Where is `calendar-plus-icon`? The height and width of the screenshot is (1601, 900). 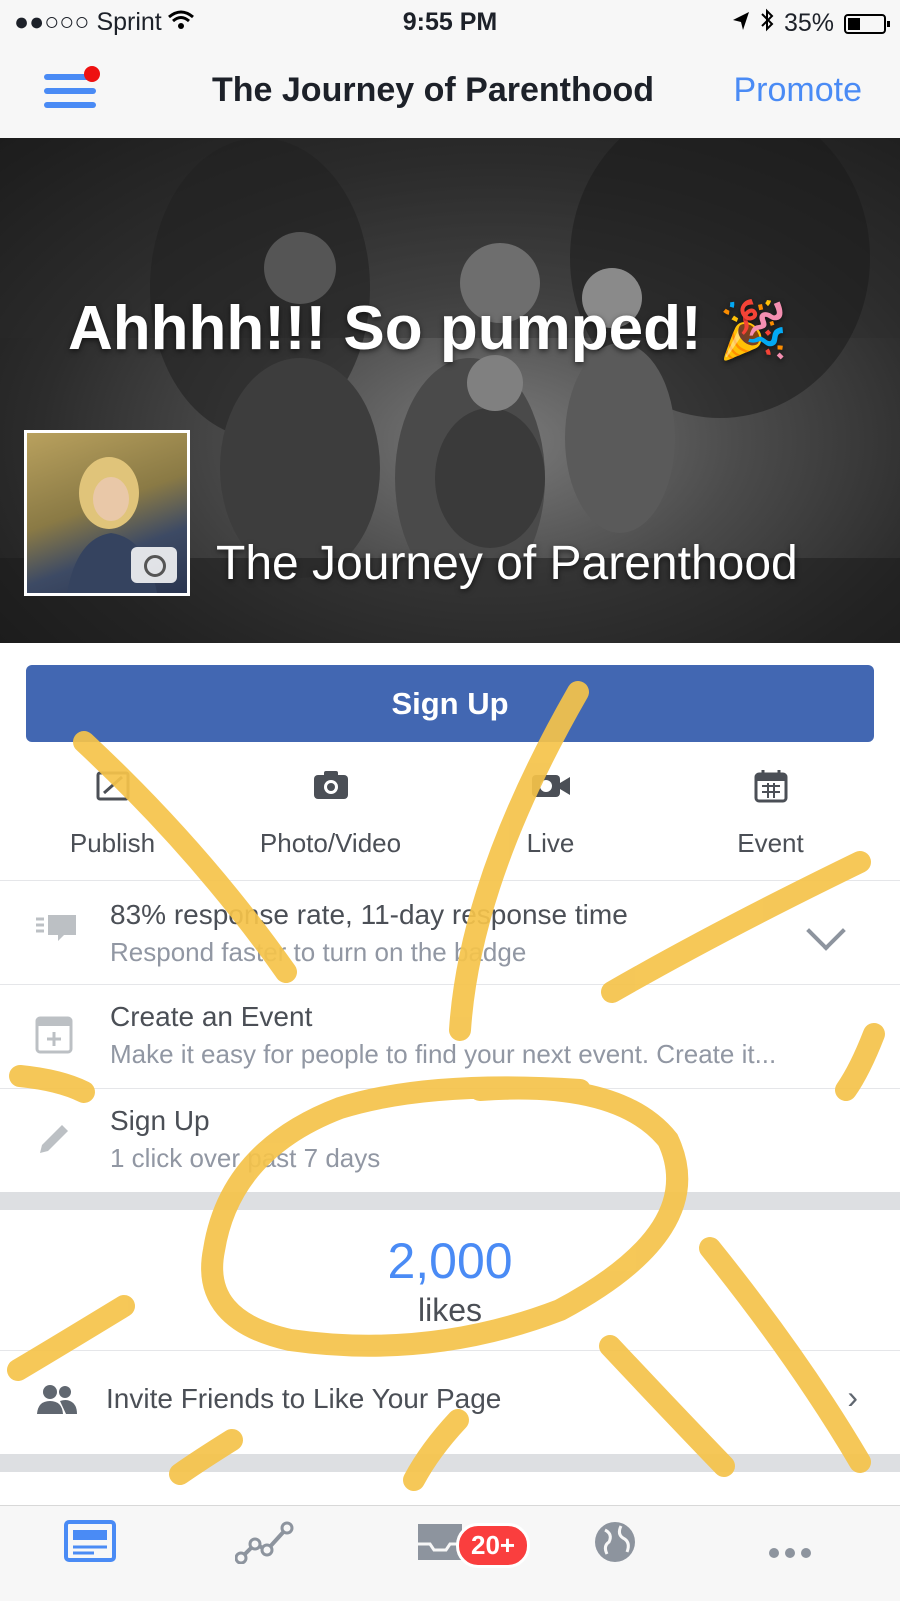 calendar-plus-icon is located at coordinates (54, 1039).